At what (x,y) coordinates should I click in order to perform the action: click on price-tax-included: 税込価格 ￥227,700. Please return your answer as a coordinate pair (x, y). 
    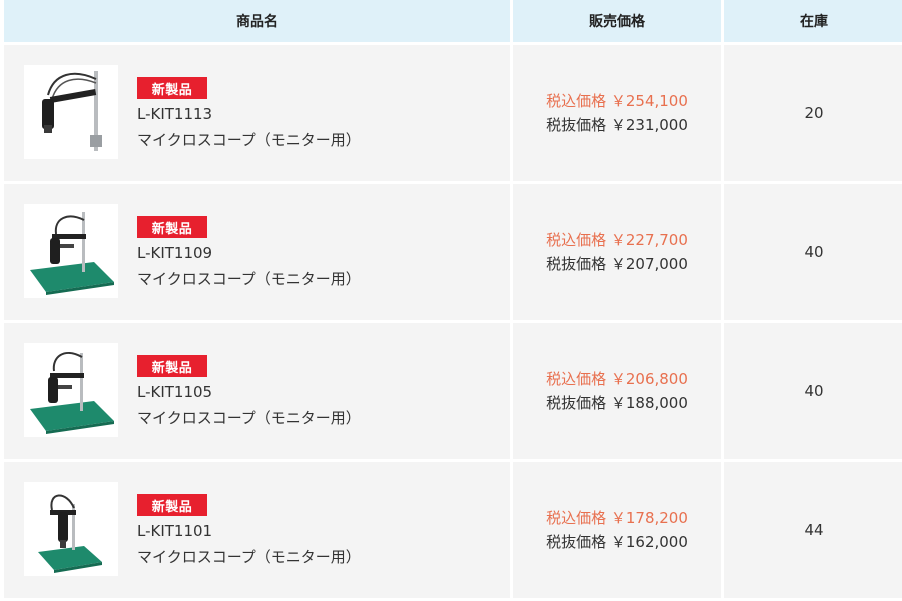
    Looking at the image, I should click on (617, 240).